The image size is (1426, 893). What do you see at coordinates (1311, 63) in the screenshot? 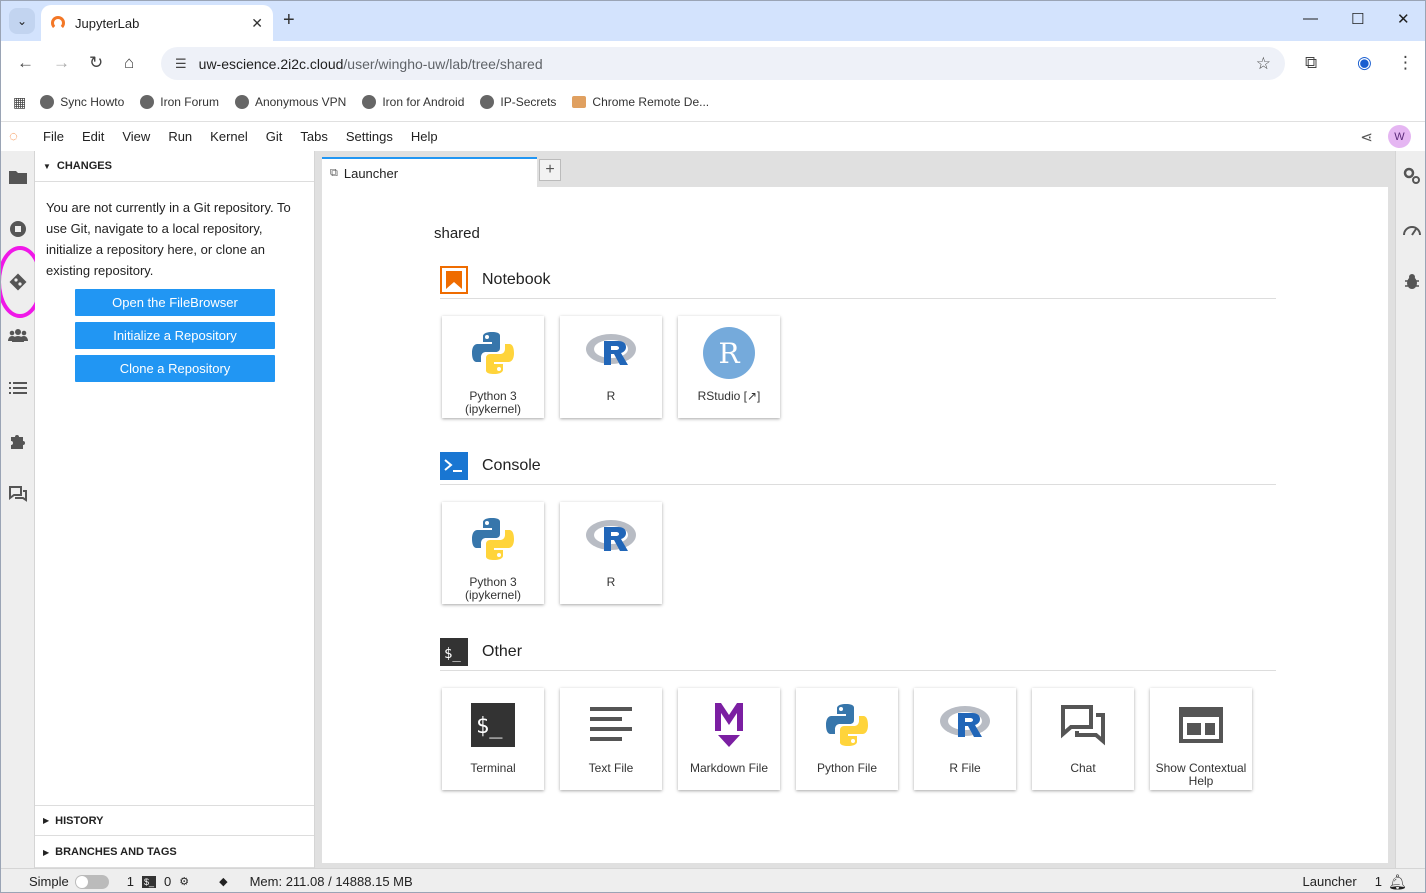
I see `extensions-icon: ⧉` at bounding box center [1311, 63].